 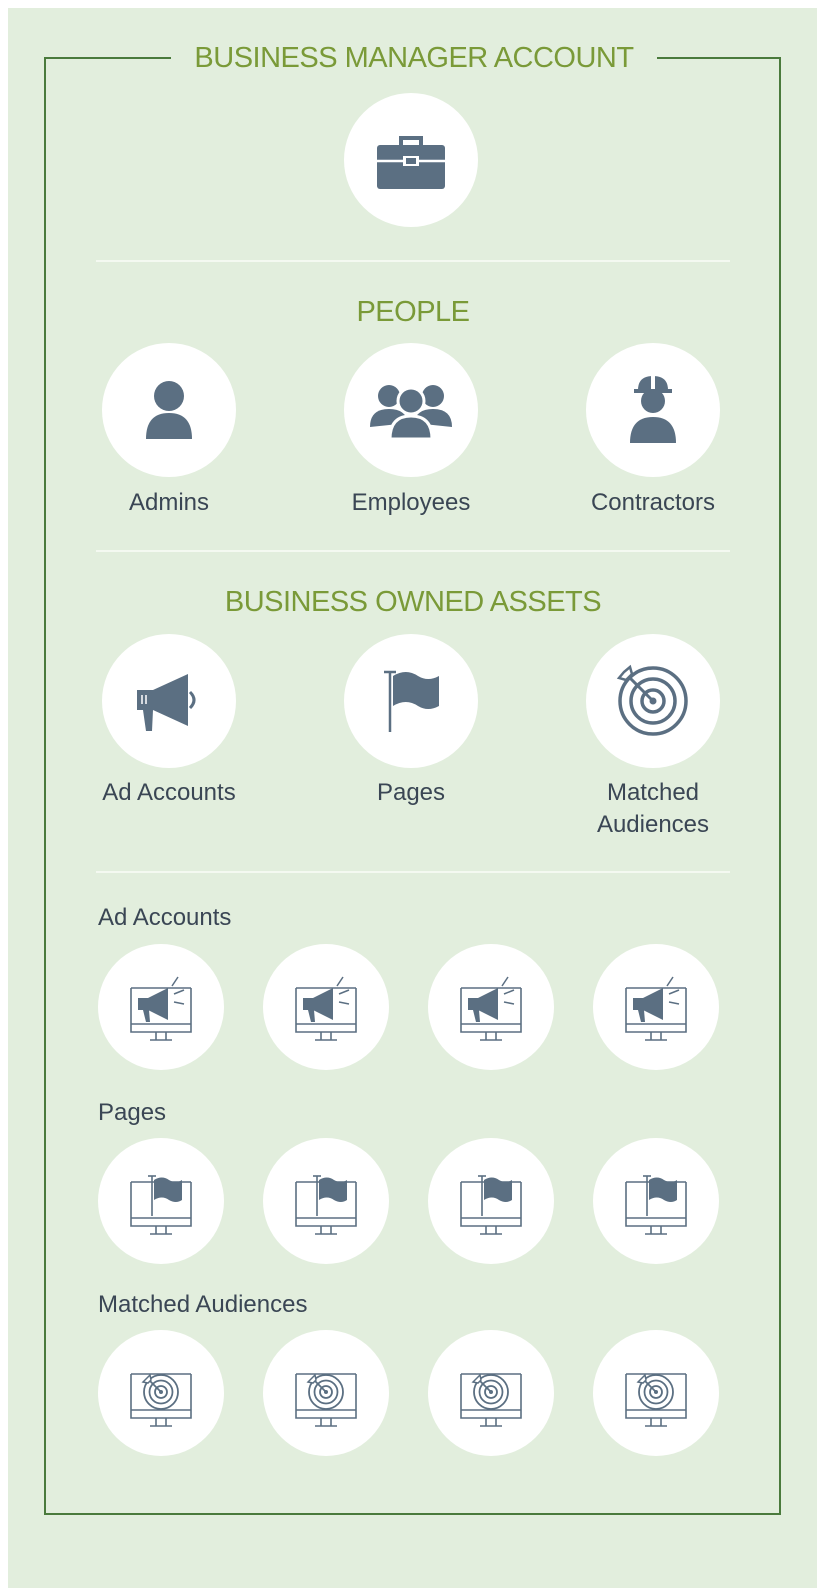 What do you see at coordinates (653, 502) in the screenshot?
I see `contractors-label: Contractors` at bounding box center [653, 502].